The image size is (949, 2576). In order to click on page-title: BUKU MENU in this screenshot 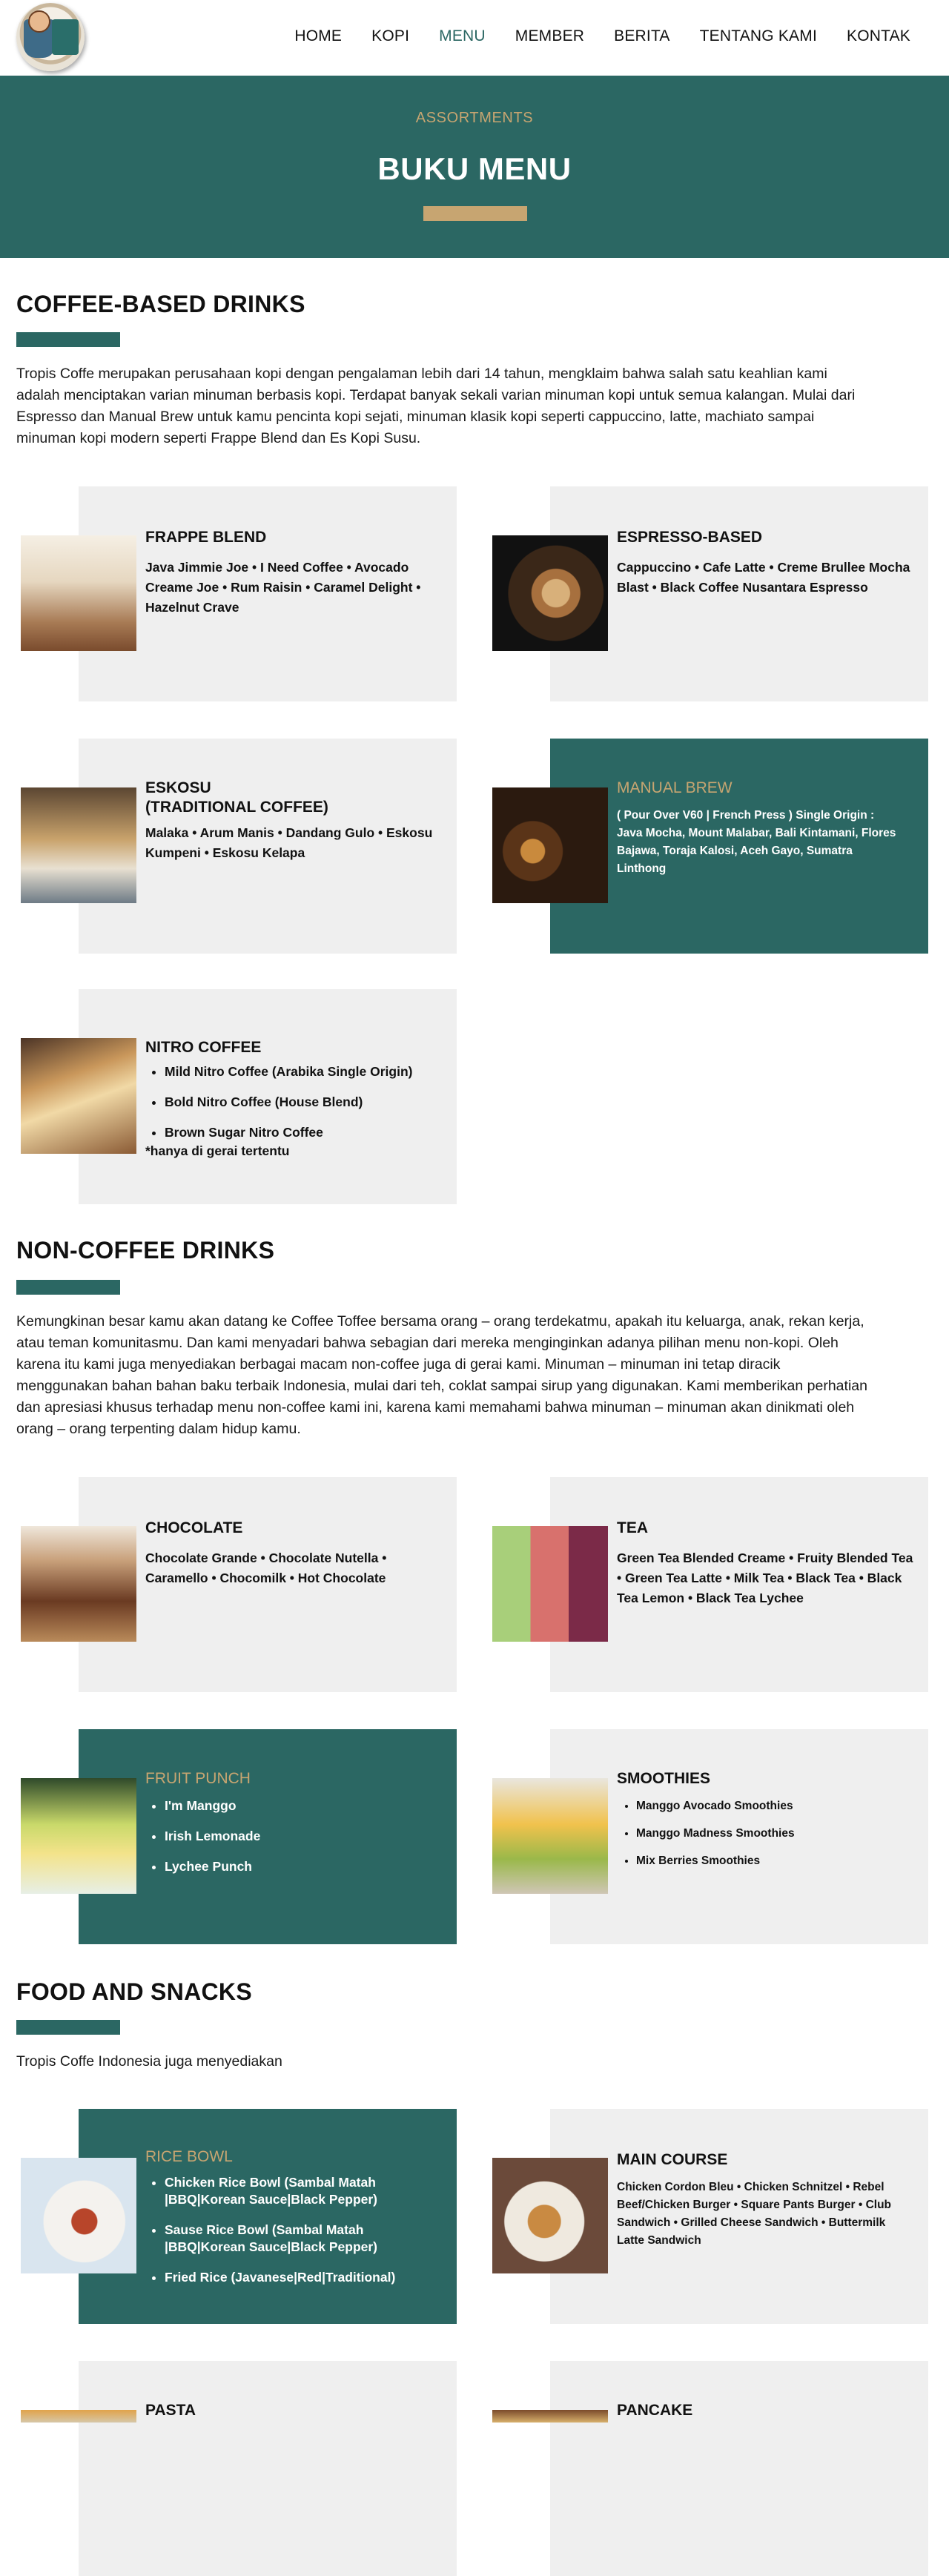, I will do `click(474, 168)`.